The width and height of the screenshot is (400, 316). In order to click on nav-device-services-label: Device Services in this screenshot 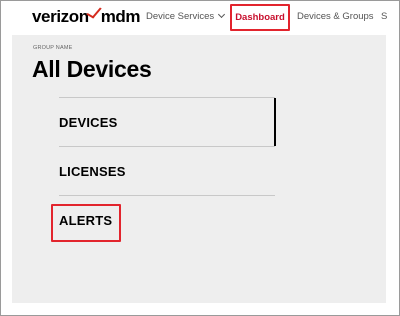, I will do `click(180, 16)`.